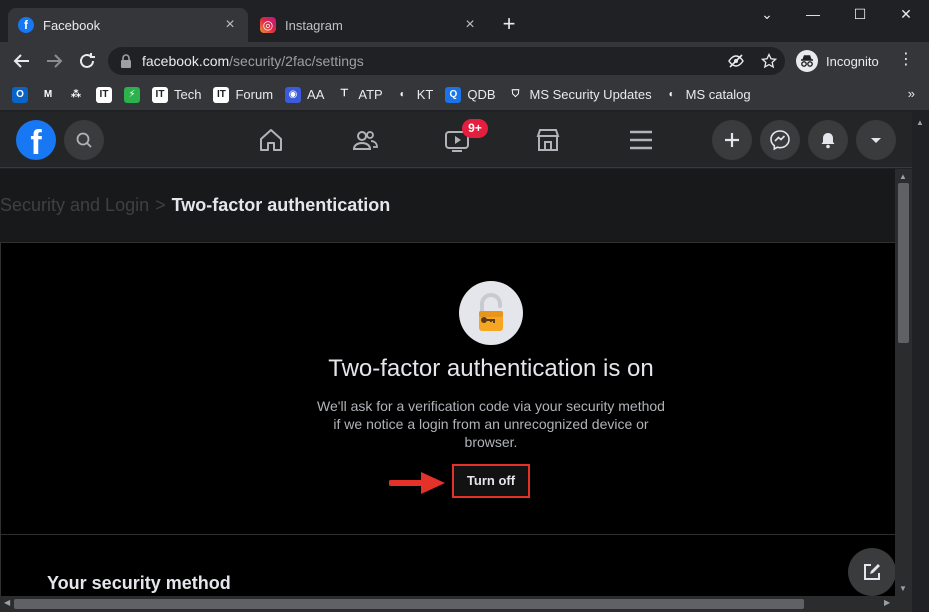 The height and width of the screenshot is (612, 929). I want to click on tab-search-button: ⌄, so click(767, 16).